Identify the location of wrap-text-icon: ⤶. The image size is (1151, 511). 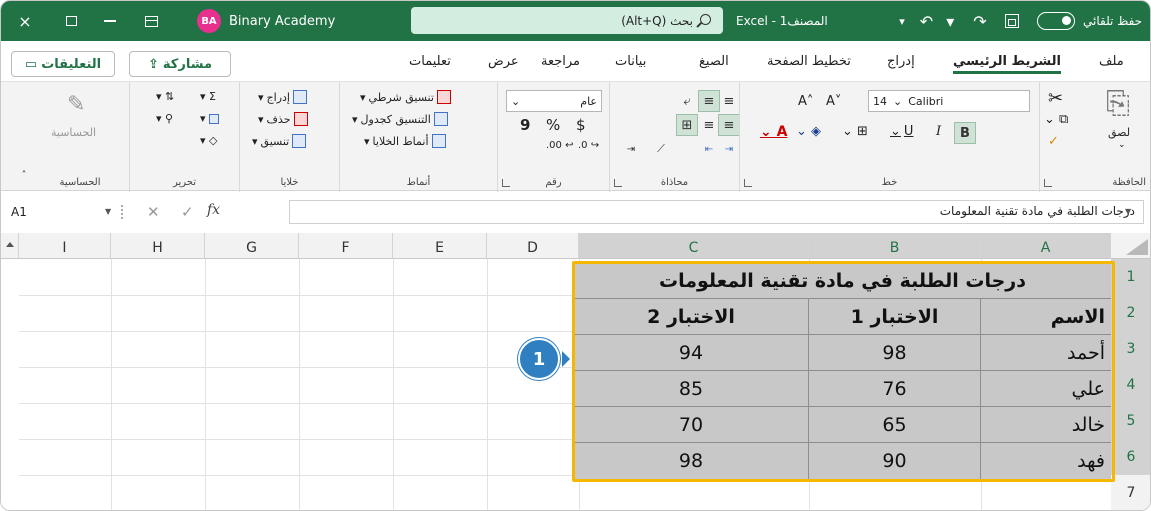
(687, 101).